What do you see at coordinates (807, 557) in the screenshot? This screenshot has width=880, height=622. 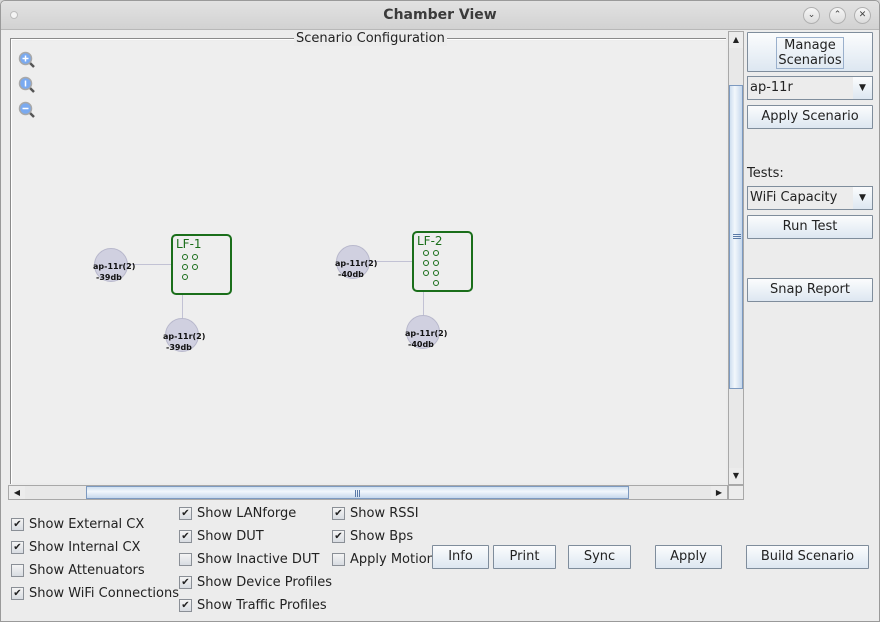 I see `build-scenario-button: Build Scenario` at bounding box center [807, 557].